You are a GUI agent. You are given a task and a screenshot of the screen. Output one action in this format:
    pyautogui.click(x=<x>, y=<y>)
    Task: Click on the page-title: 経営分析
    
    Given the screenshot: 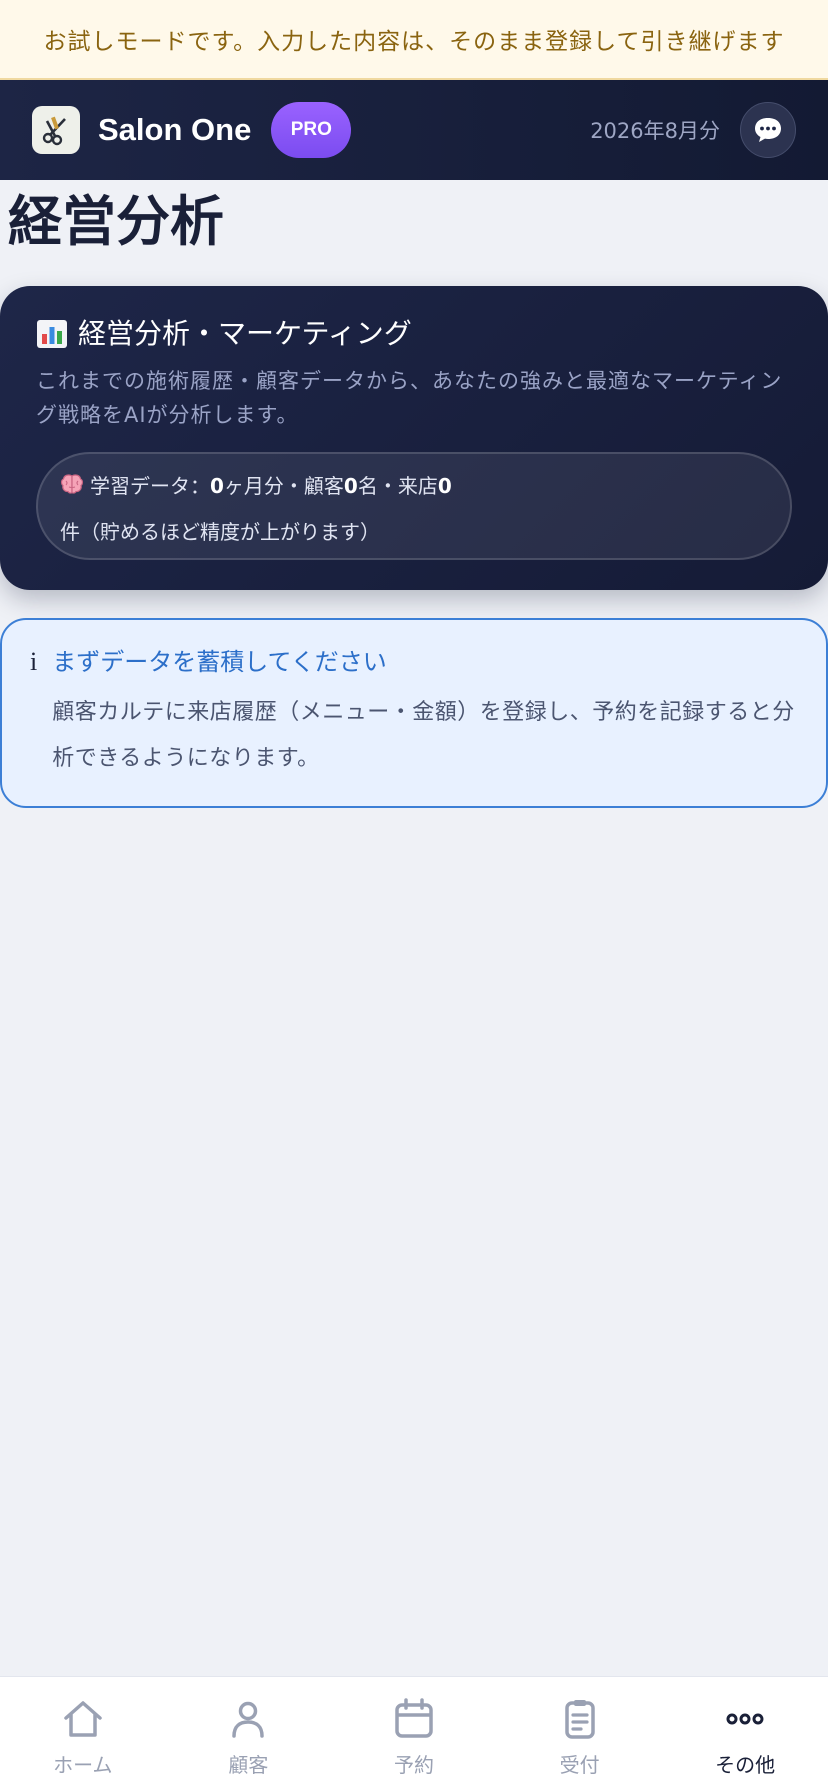 What is the action you would take?
    pyautogui.click(x=116, y=221)
    